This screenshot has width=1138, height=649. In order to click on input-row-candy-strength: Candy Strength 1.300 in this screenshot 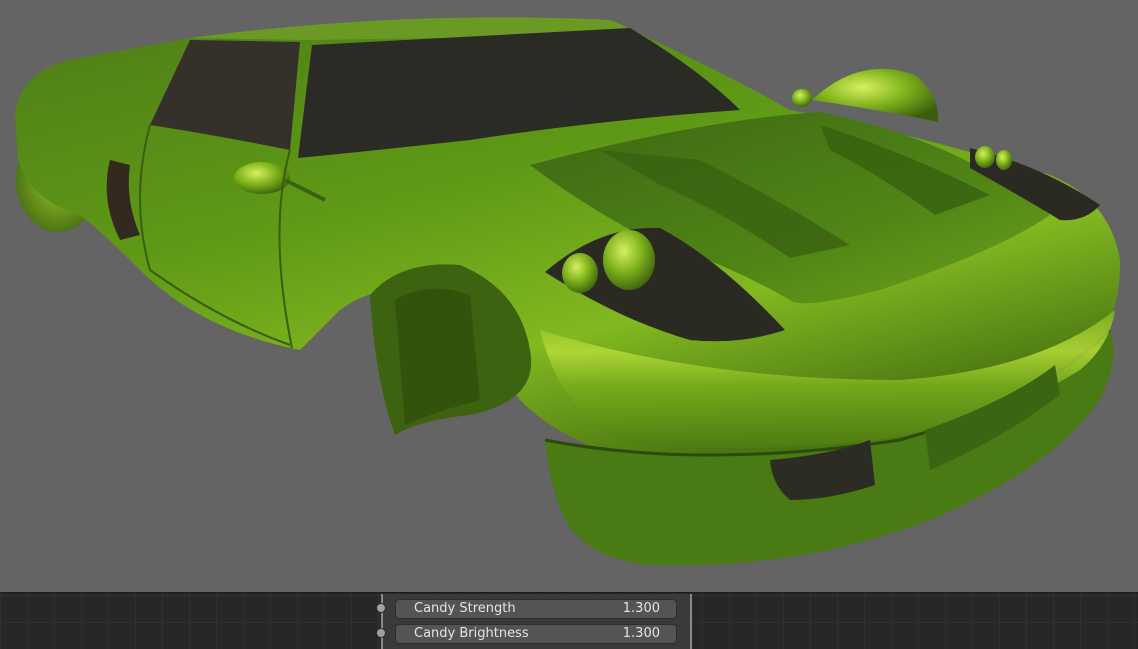, I will do `click(533, 609)`.